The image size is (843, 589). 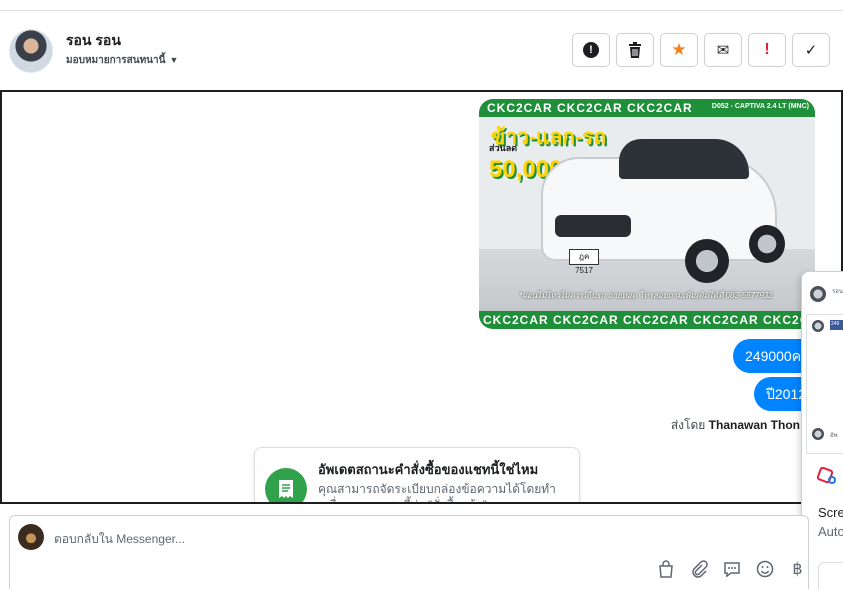 I want to click on screenshot-app-icon-dot, so click(x=832, y=480).